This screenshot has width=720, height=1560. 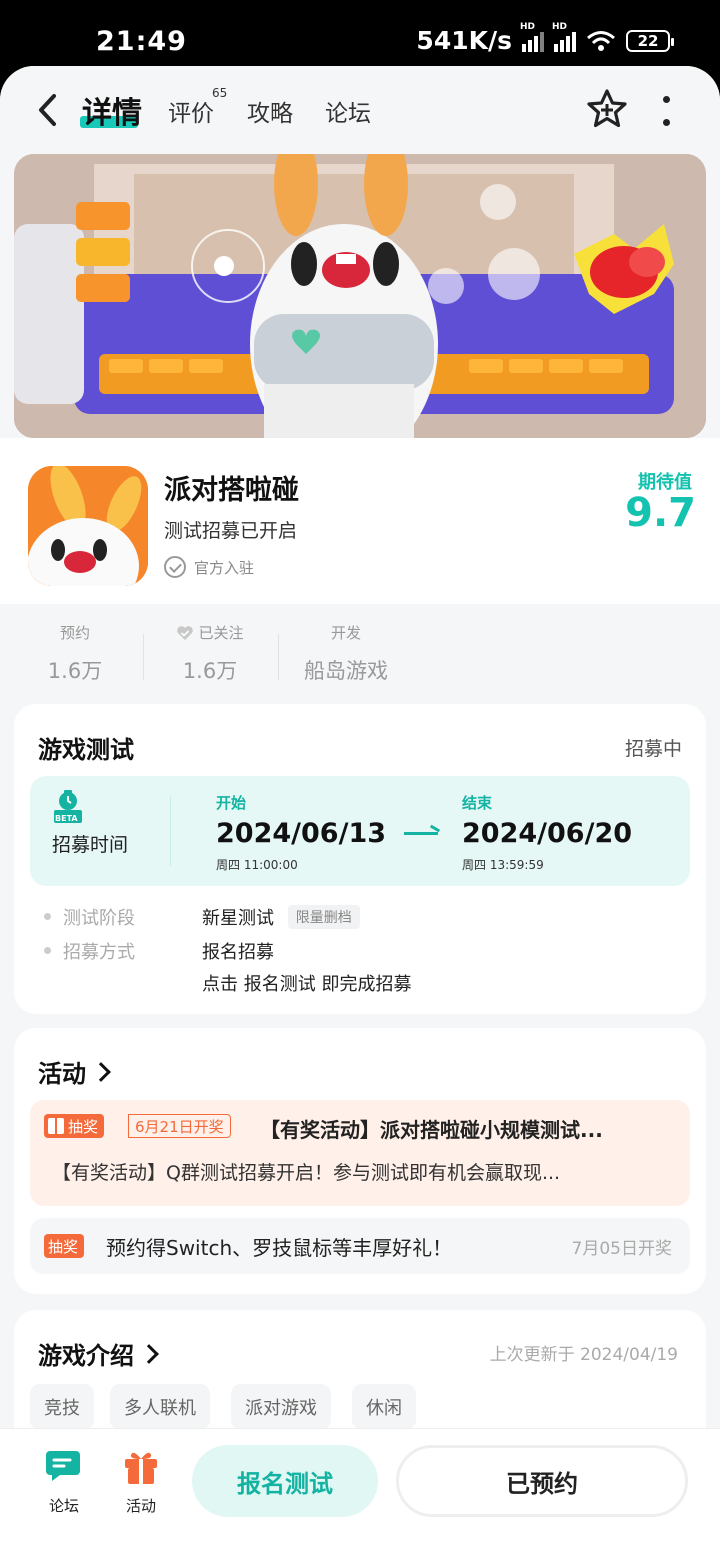 I want to click on stat-label: 已关注, so click(x=221, y=633).